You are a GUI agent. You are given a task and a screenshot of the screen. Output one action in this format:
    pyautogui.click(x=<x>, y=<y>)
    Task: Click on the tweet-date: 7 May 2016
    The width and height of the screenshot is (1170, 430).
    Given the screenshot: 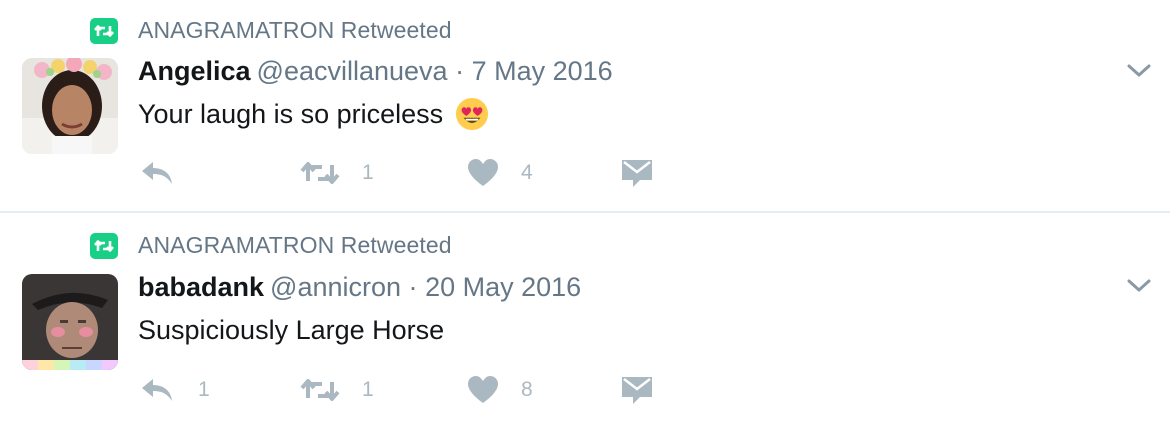 What is the action you would take?
    pyautogui.click(x=542, y=71)
    